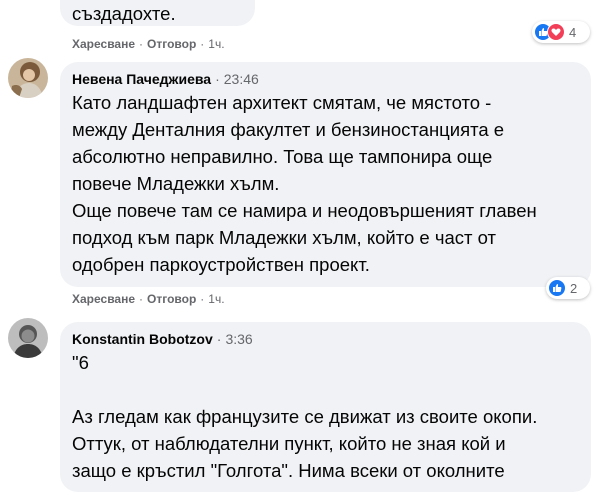 The width and height of the screenshot is (600, 492). I want to click on reaction-summary-2: 2, so click(568, 288).